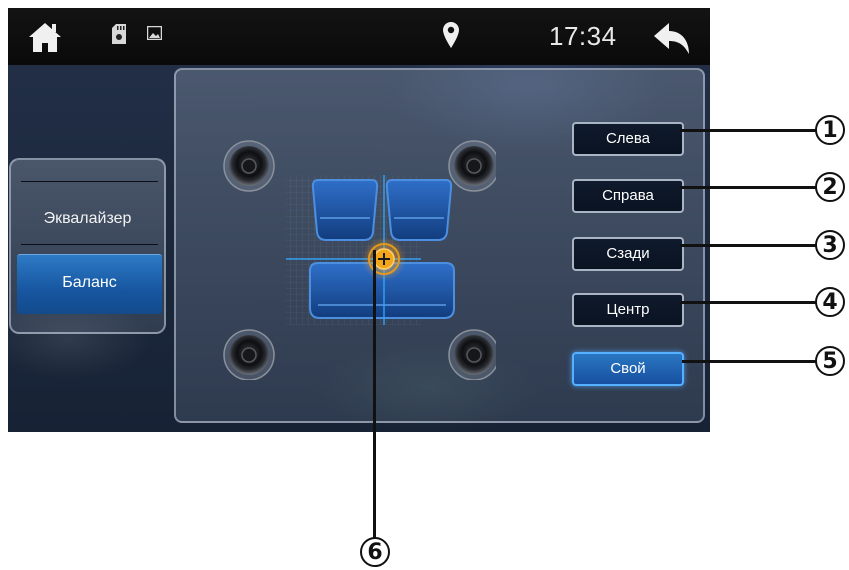 The image size is (849, 570). Describe the element at coordinates (830, 302) in the screenshot. I see `callout-4: 4` at that location.